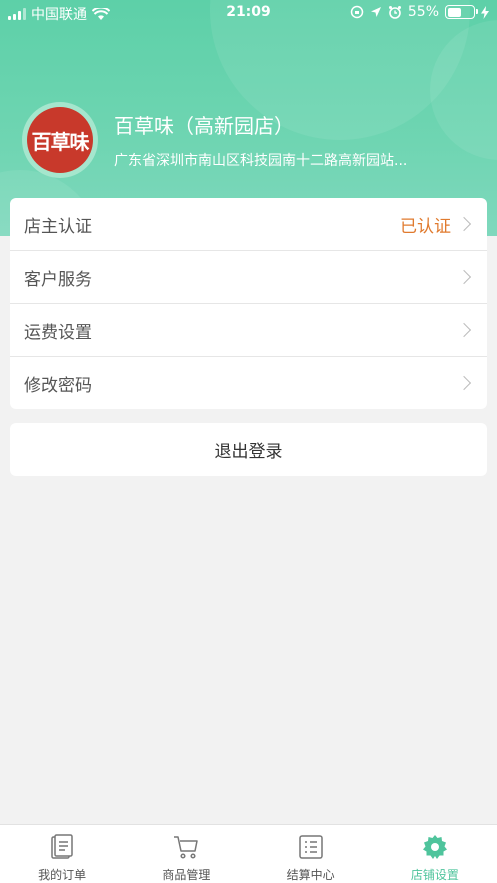  I want to click on battery-percent: 55%, so click(423, 12).